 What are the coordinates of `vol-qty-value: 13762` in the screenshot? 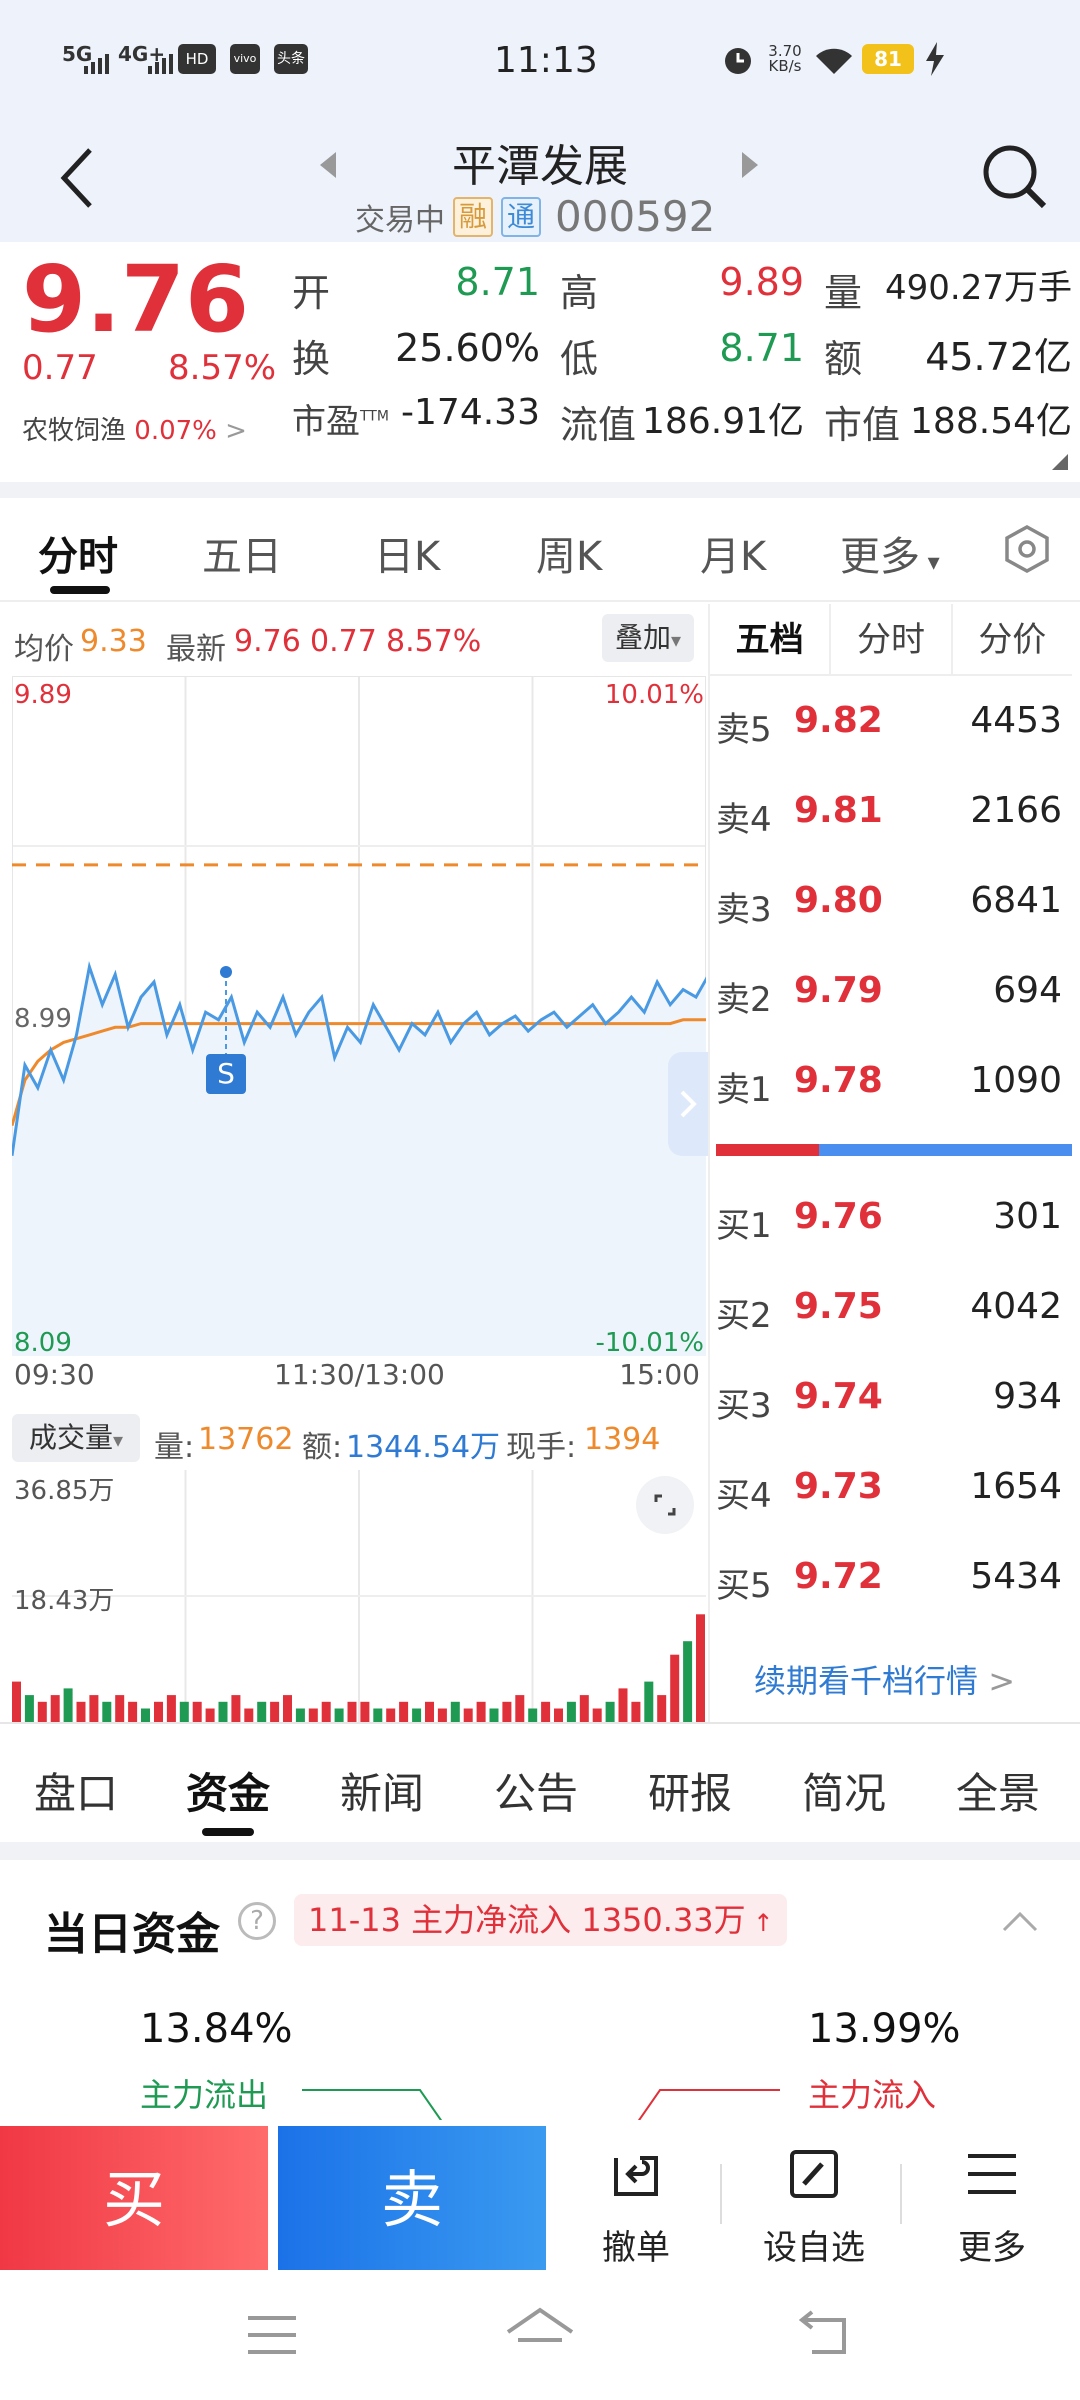 It's located at (246, 1439).